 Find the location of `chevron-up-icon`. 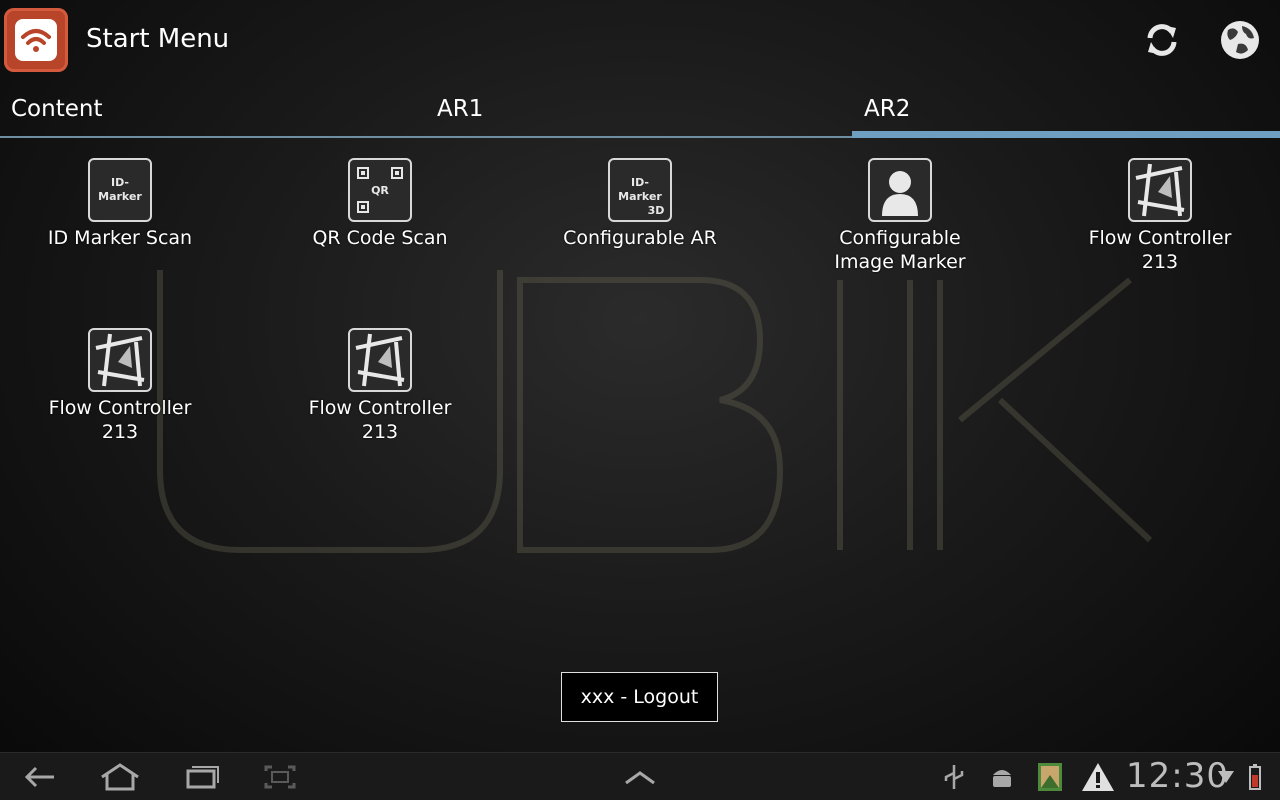

chevron-up-icon is located at coordinates (640, 777).